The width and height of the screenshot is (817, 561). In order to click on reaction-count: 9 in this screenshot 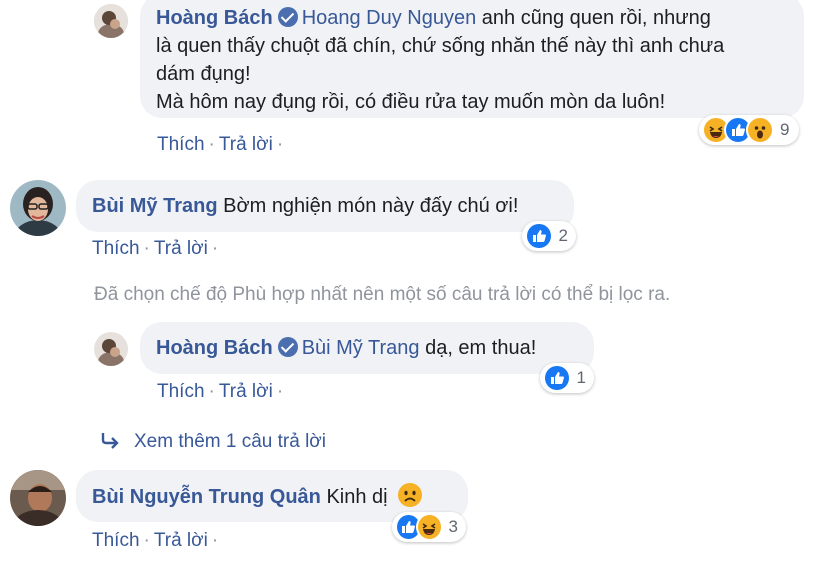, I will do `click(785, 129)`.